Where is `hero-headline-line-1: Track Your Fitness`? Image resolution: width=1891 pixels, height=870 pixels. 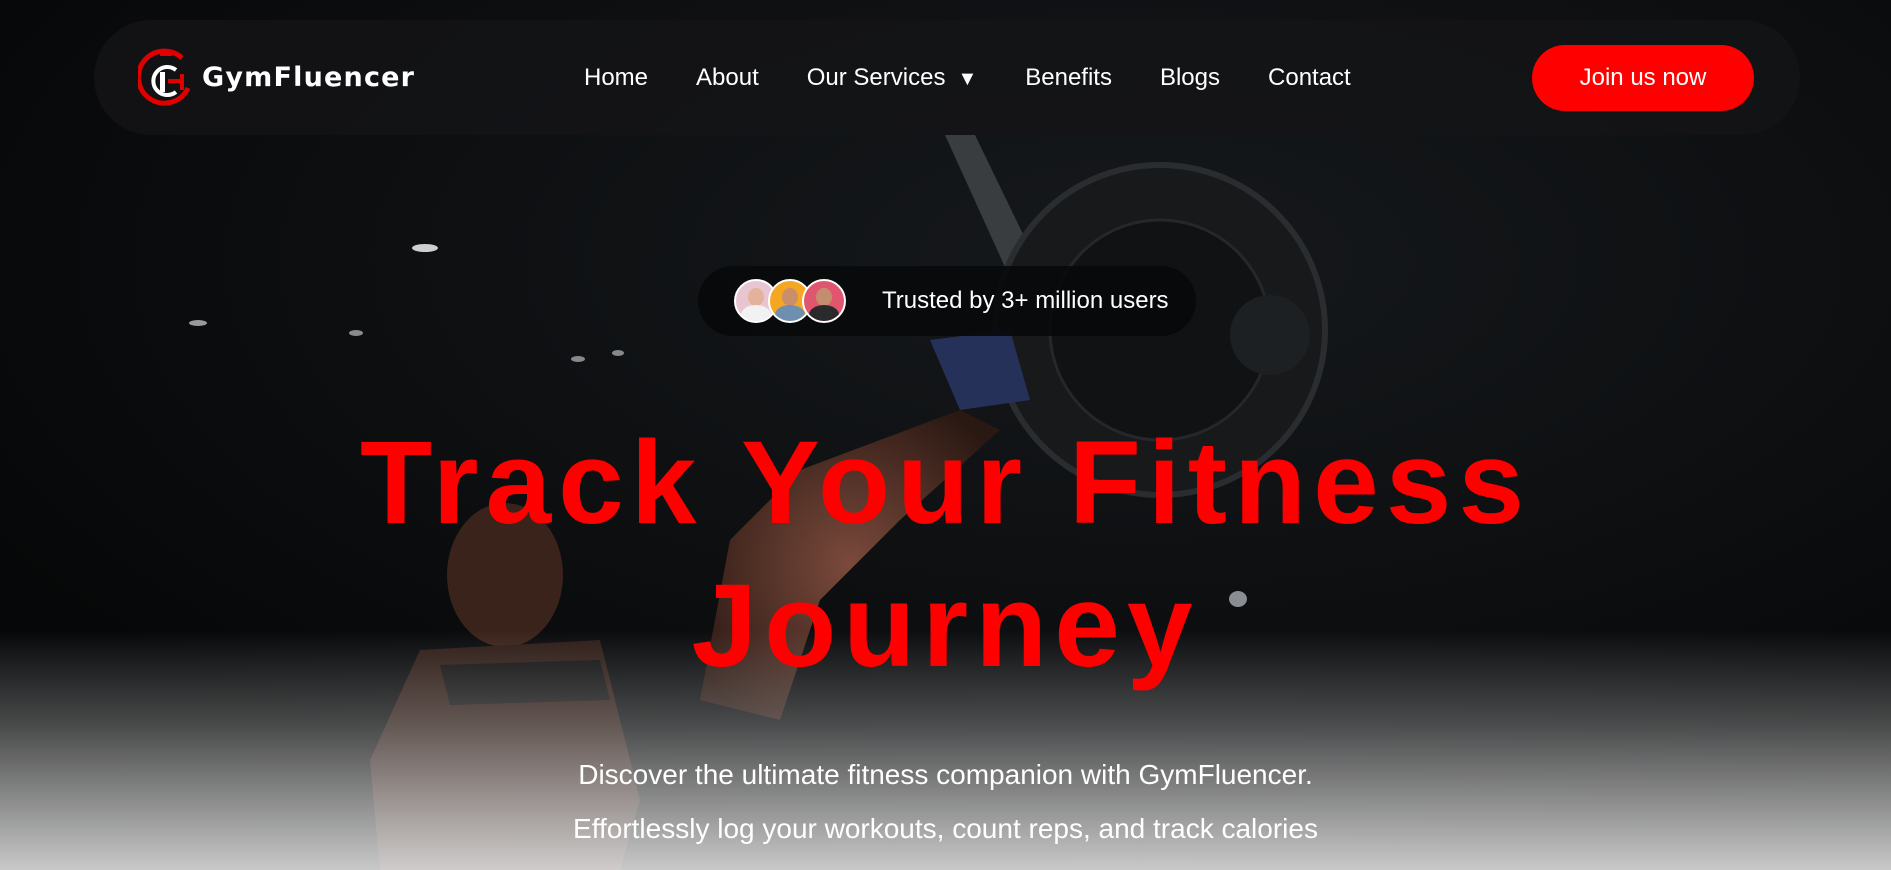 hero-headline-line-1: Track Your Fitness is located at coordinates (945, 483).